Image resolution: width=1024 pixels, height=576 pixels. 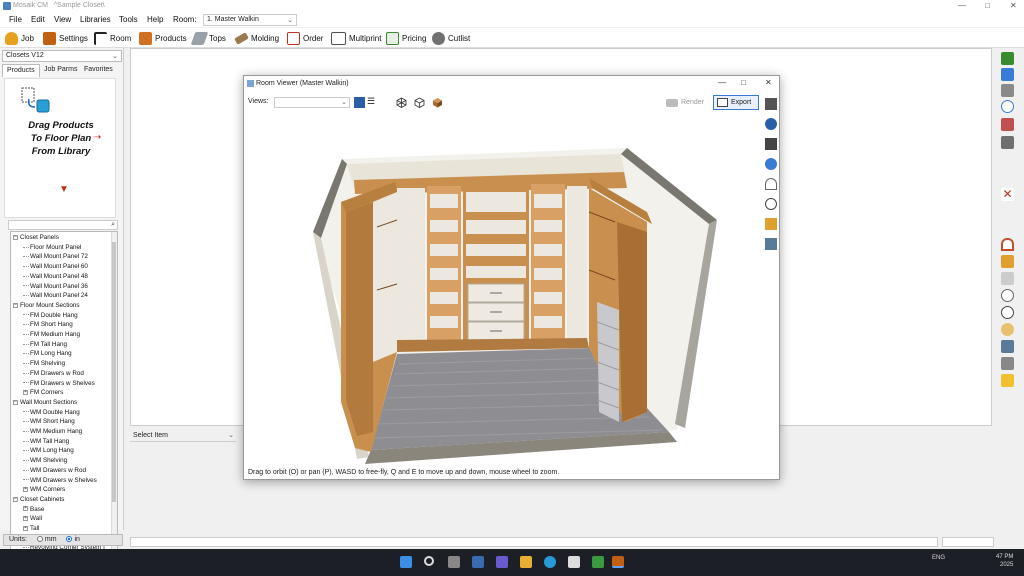 What do you see at coordinates (962, 5) in the screenshot?
I see `minimize-icon: —` at bounding box center [962, 5].